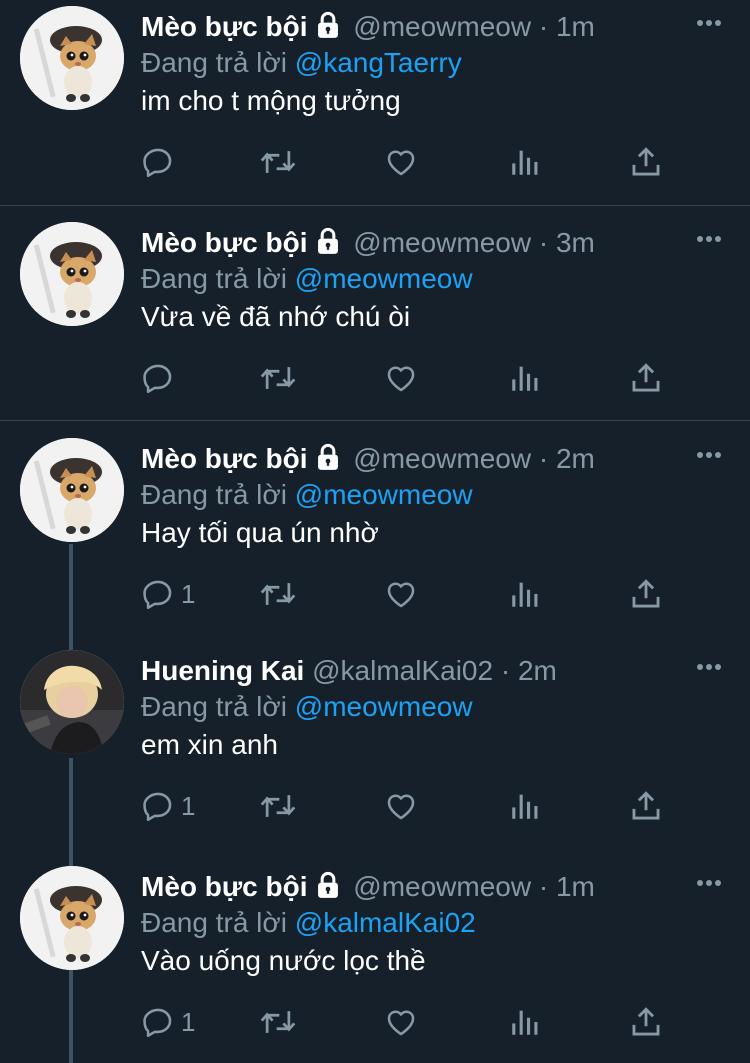 This screenshot has width=750, height=1063. I want to click on display-name: Huening Kai, so click(222, 670).